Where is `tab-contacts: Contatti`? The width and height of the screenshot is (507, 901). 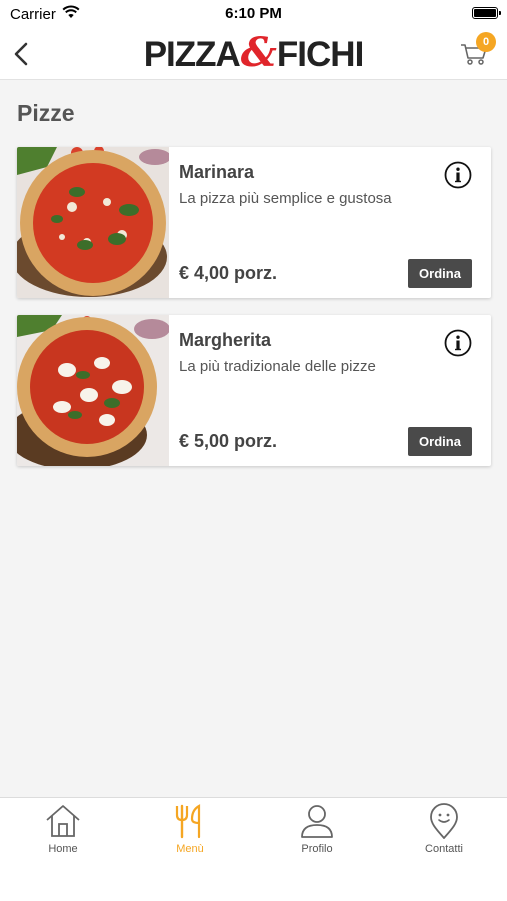
tab-contacts: Contatti is located at coordinates (444, 833).